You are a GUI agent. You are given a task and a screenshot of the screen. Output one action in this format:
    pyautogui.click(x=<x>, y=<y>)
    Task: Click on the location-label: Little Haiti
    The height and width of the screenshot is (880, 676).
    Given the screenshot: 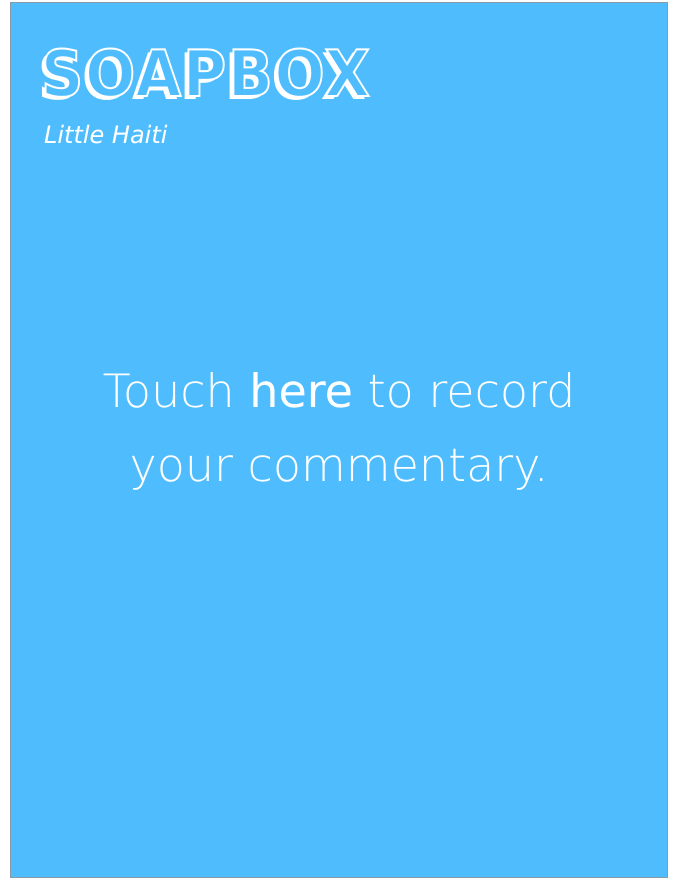 What is the action you would take?
    pyautogui.click(x=106, y=135)
    